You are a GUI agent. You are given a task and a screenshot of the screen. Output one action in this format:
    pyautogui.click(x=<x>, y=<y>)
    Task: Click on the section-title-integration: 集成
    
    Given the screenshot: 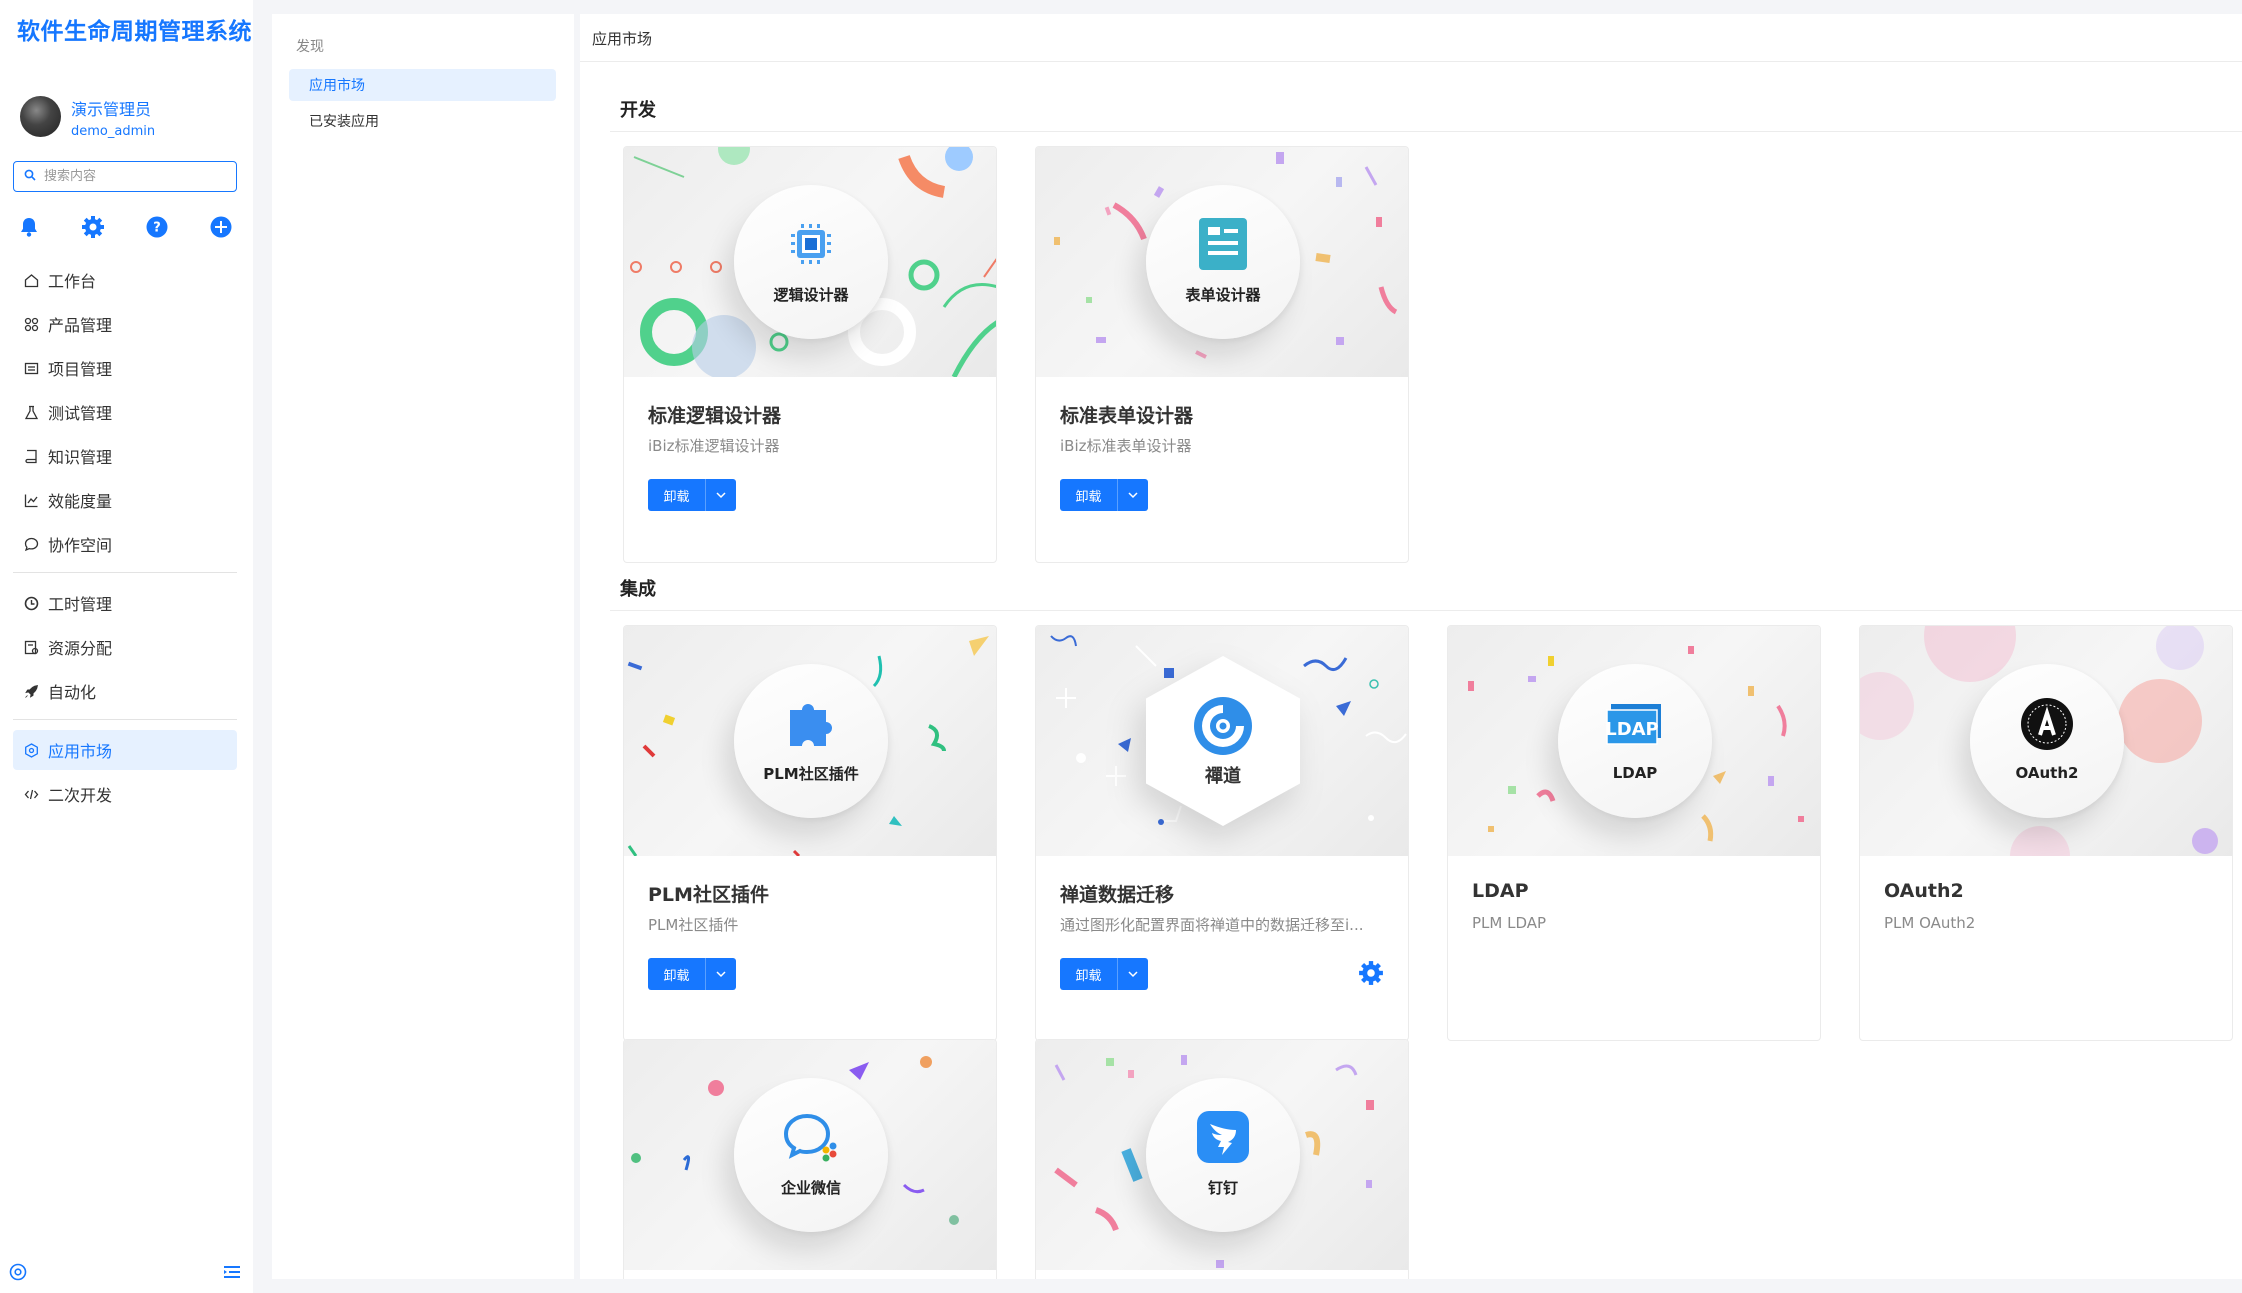 What is the action you would take?
    pyautogui.click(x=638, y=589)
    